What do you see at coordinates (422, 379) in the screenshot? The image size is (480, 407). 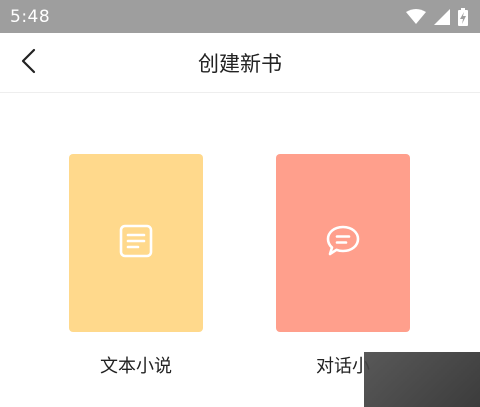 I see `watermark-overlay` at bounding box center [422, 379].